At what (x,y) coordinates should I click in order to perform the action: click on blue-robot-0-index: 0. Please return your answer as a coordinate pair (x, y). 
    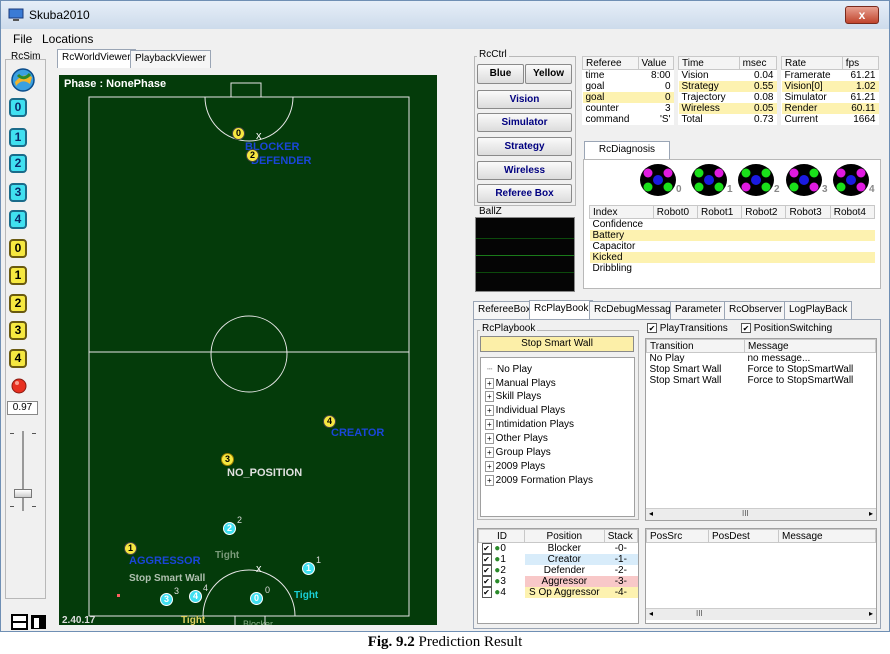
    Looking at the image, I should click on (268, 590).